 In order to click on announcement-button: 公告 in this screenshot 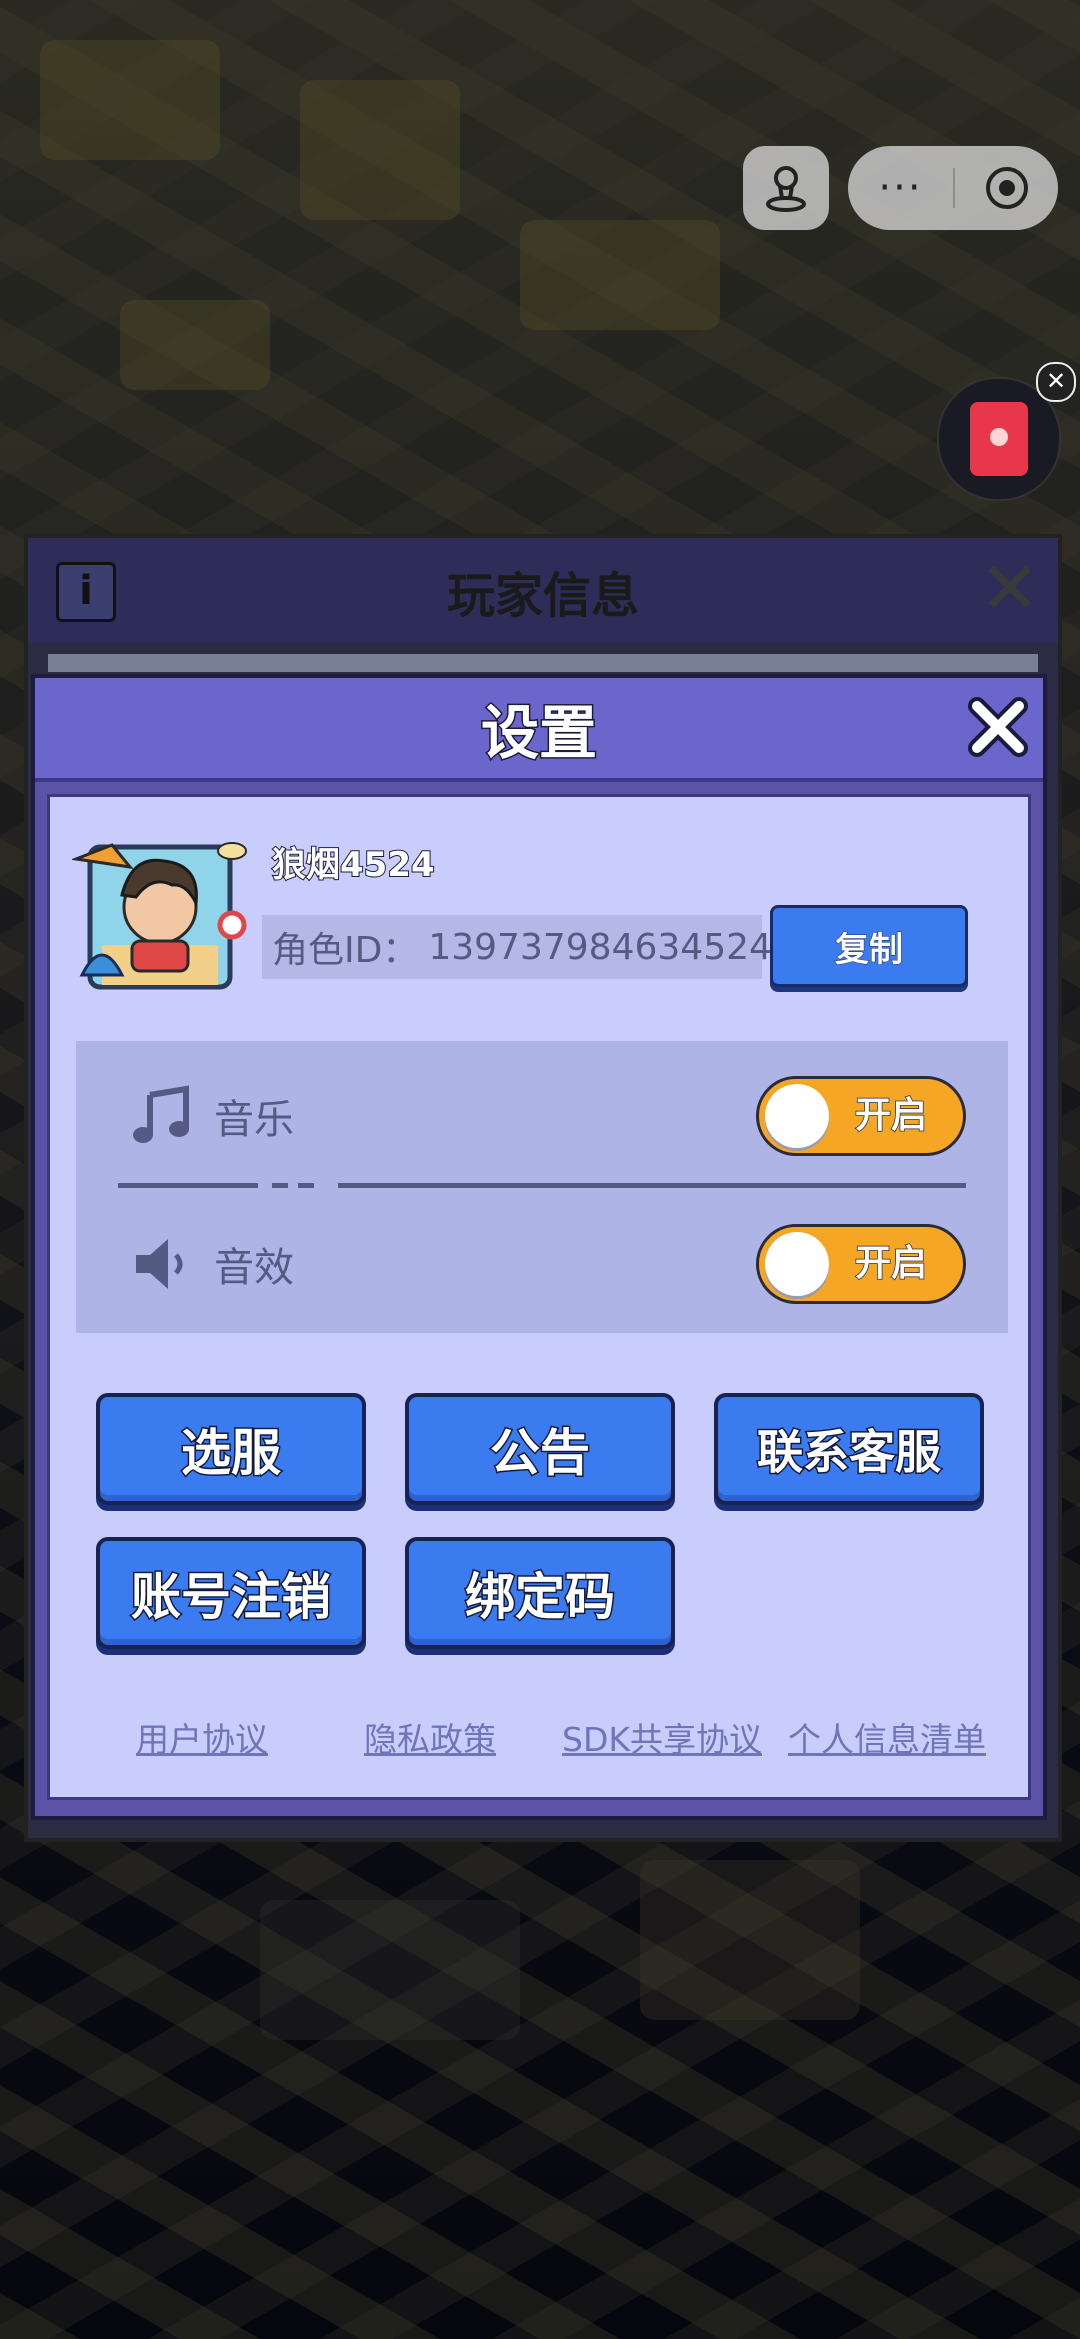, I will do `click(540, 1449)`.